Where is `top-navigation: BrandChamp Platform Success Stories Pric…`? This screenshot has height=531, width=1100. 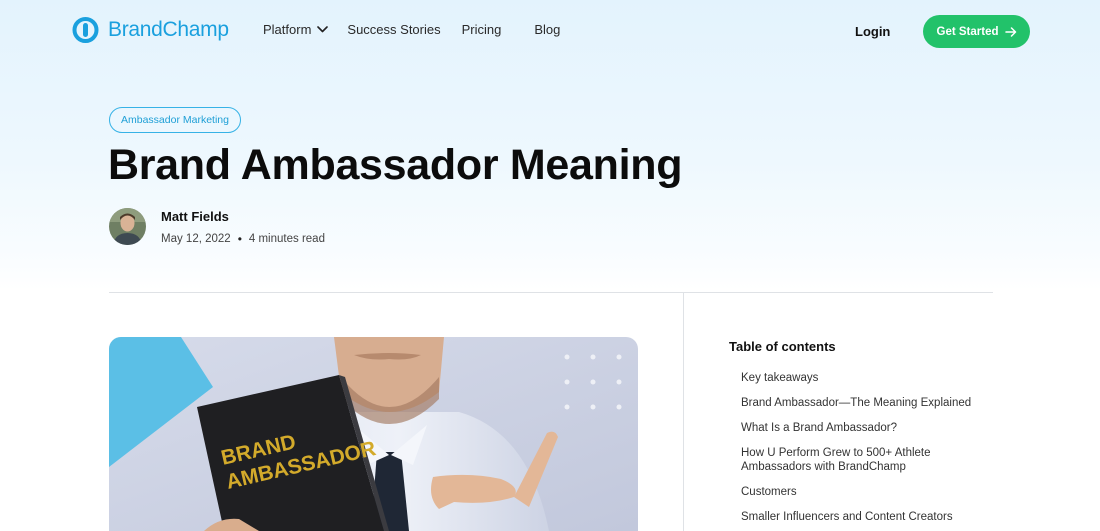 top-navigation: BrandChamp Platform Success Stories Pric… is located at coordinates (550, 31).